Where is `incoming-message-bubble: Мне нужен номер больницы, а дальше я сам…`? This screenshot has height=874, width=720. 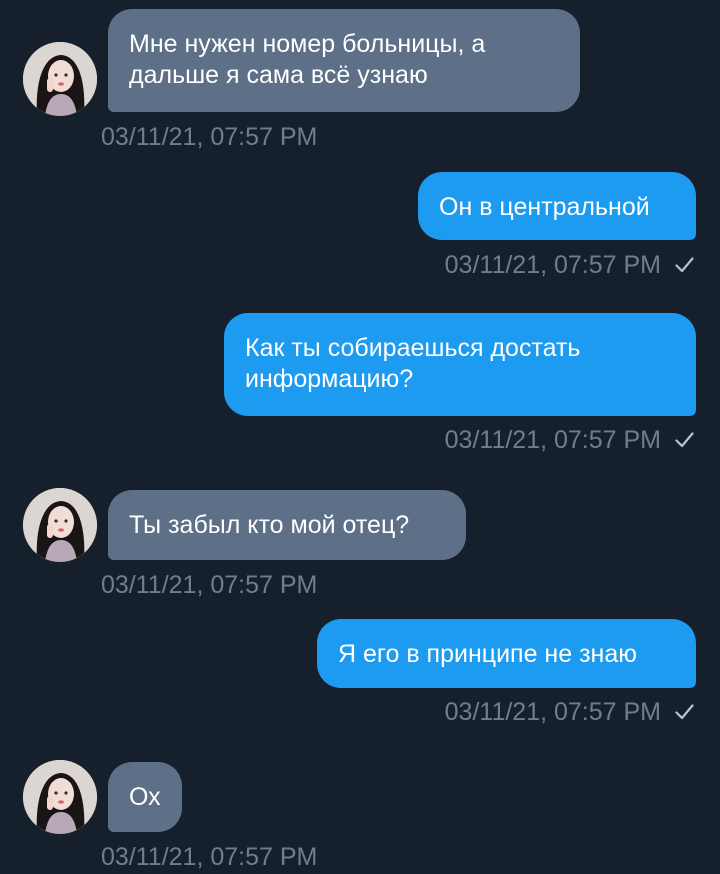
incoming-message-bubble: Мне нужен номер больницы, а дальше я сам… is located at coordinates (344, 60).